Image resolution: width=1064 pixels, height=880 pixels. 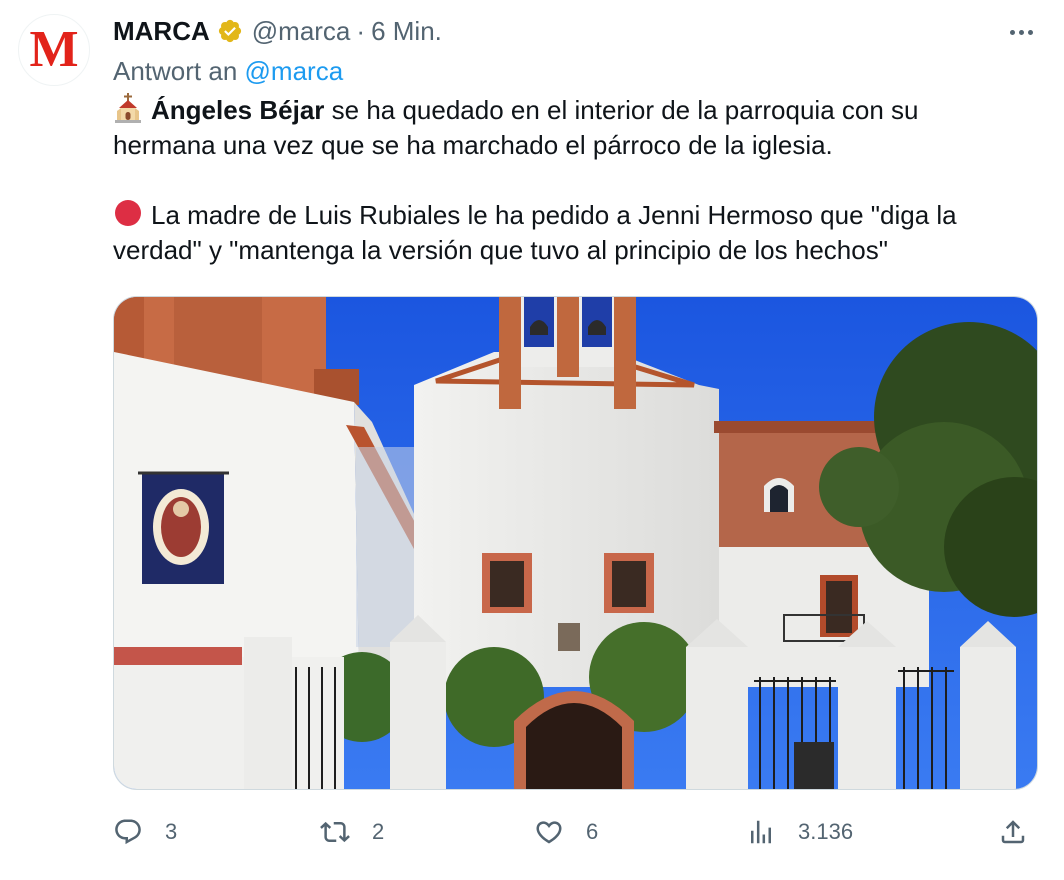 I want to click on tweet-actions: 3 2 6 3.136, so click(x=575, y=832).